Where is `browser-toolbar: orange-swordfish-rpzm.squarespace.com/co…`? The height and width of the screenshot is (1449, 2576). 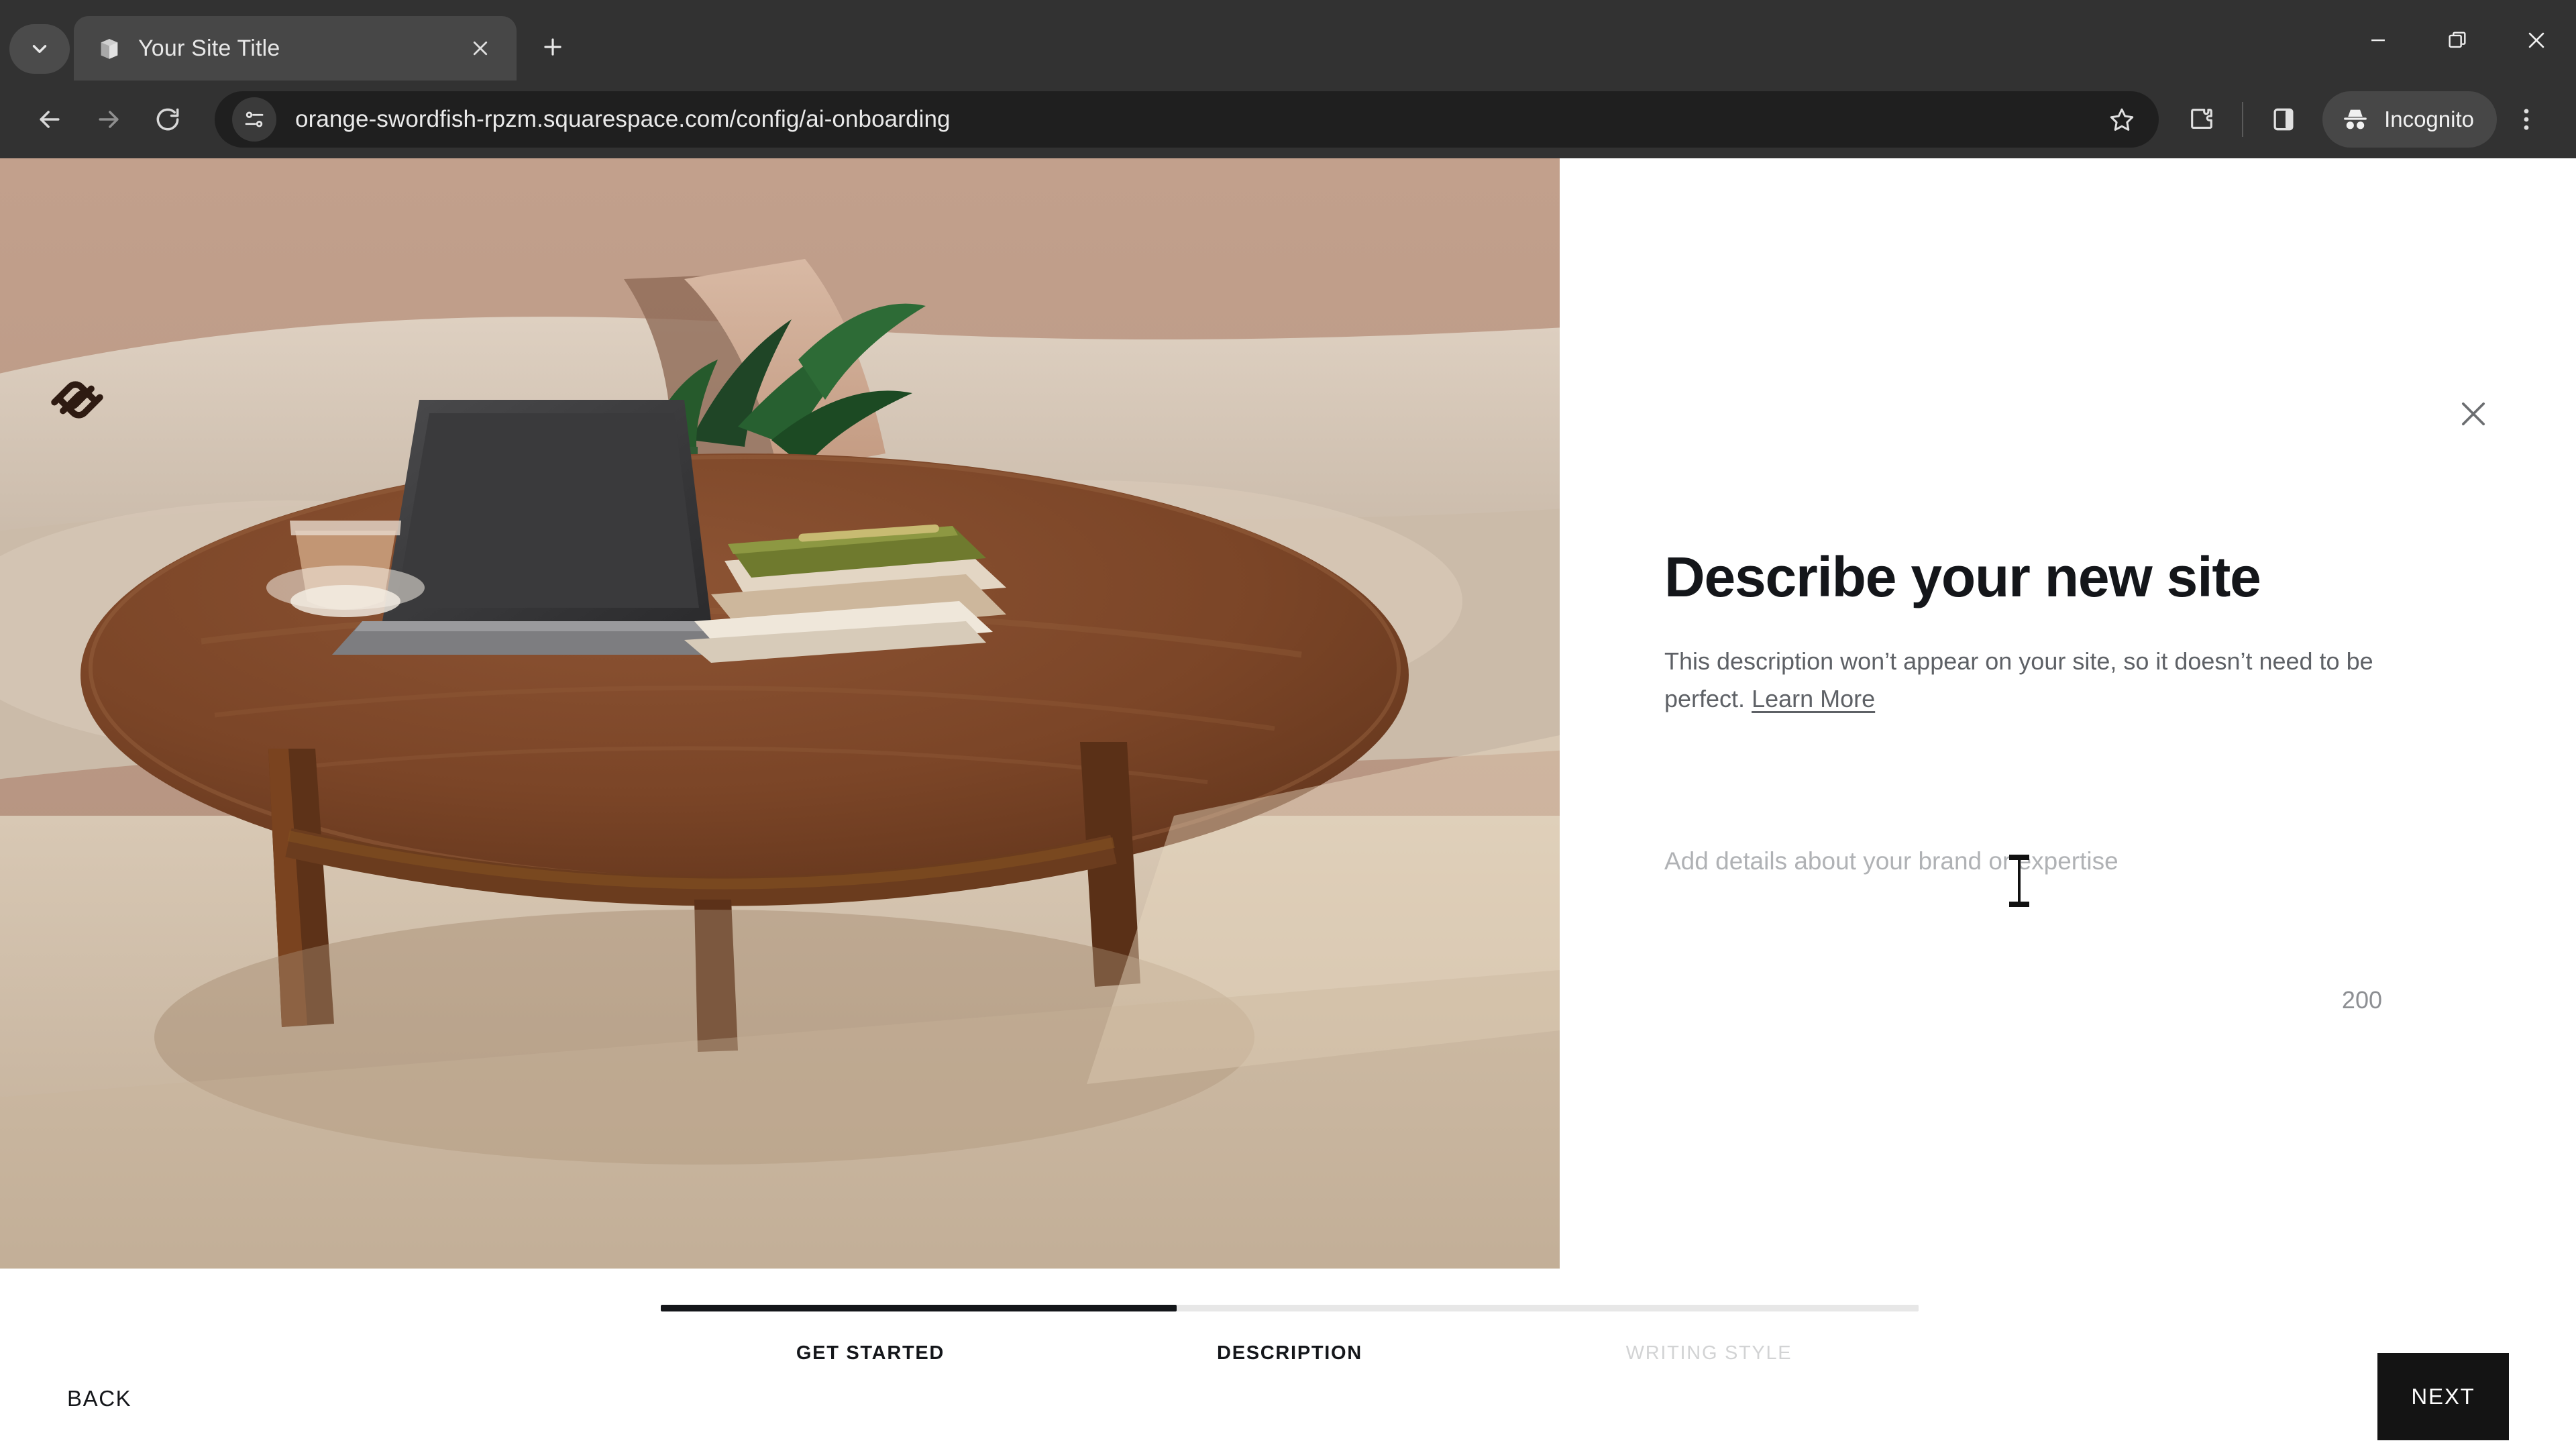
browser-toolbar: orange-swordfish-rpzm.squarespace.com/co… is located at coordinates (1288, 119).